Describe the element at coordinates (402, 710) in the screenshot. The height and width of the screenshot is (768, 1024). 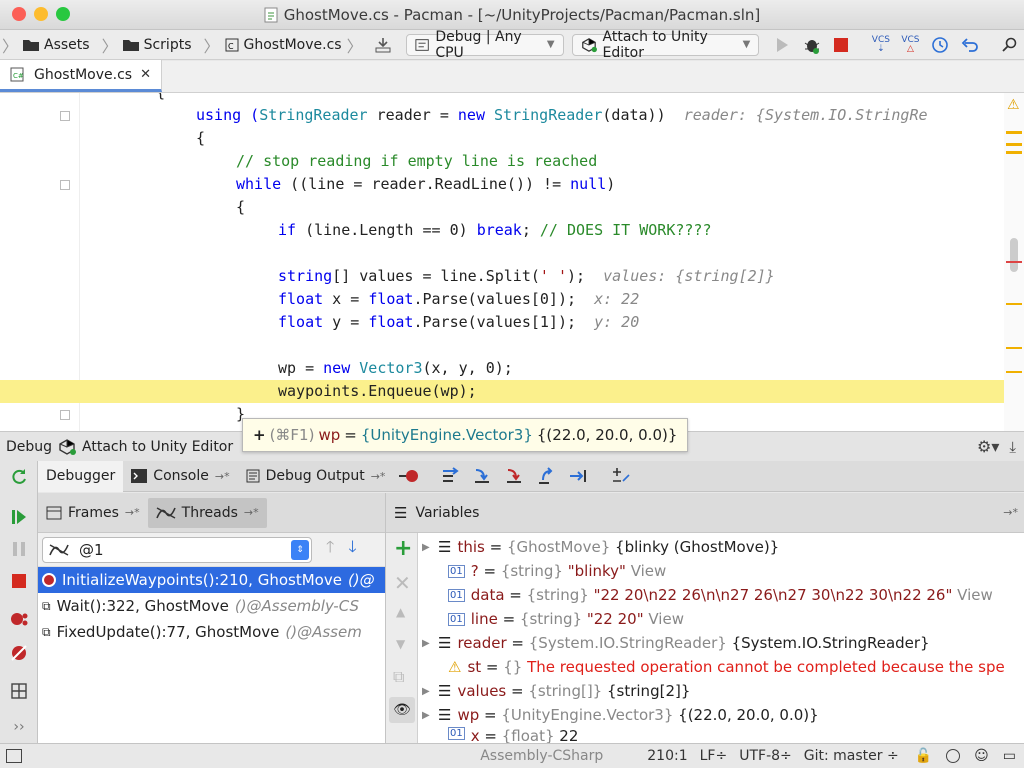
I see `watches-icon: 👁` at that location.